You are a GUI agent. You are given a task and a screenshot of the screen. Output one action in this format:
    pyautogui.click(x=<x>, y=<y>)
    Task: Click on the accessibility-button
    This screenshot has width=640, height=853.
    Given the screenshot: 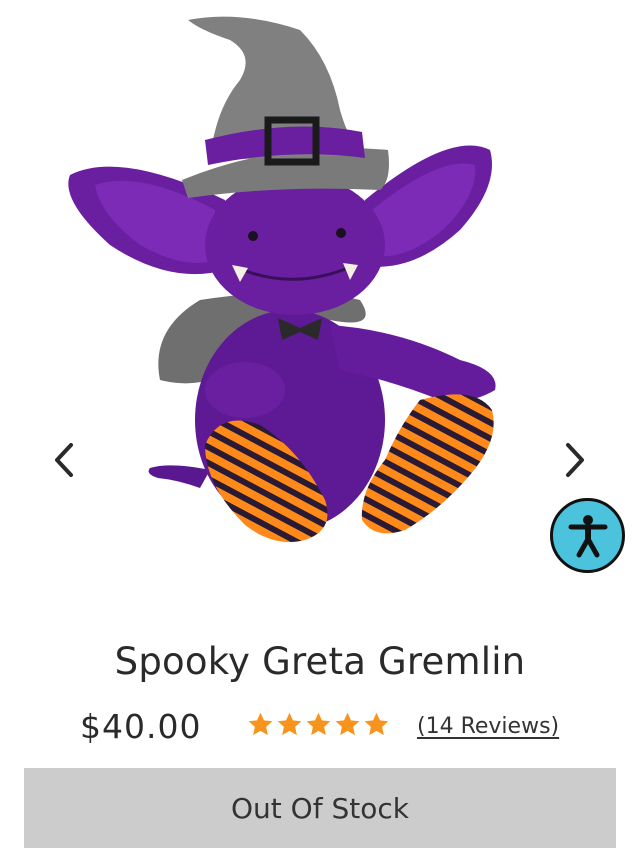 What is the action you would take?
    pyautogui.click(x=587, y=535)
    